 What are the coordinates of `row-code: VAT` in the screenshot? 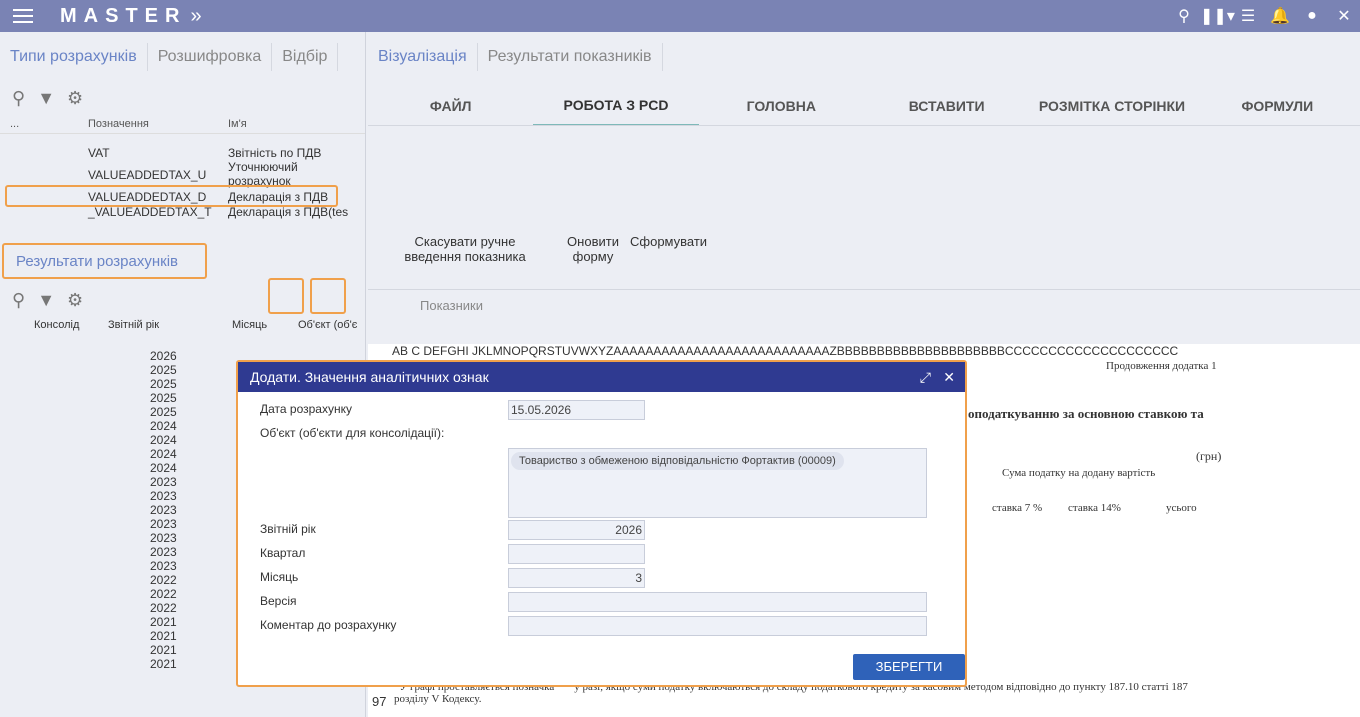 It's located at (99, 153).